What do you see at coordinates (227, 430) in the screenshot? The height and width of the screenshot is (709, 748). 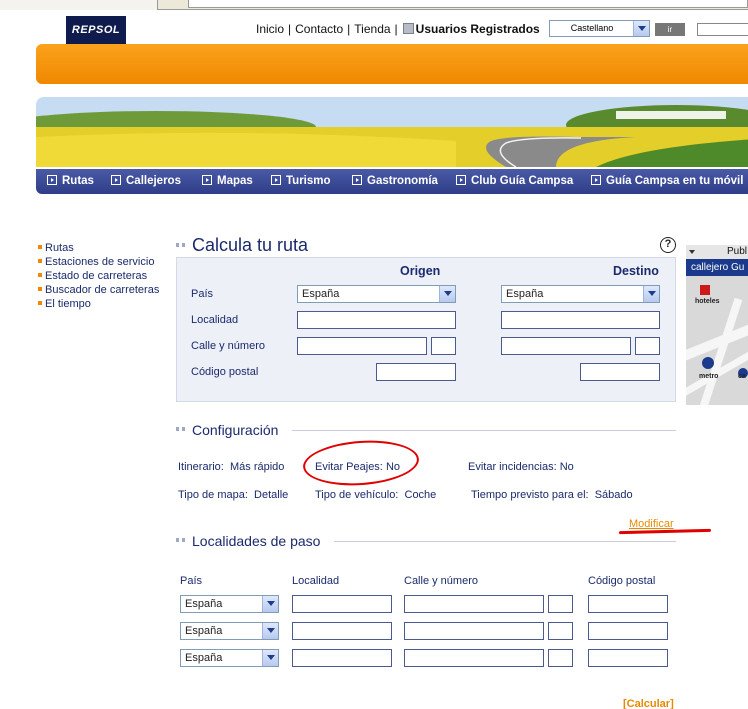 I see `config-title: Configuración` at bounding box center [227, 430].